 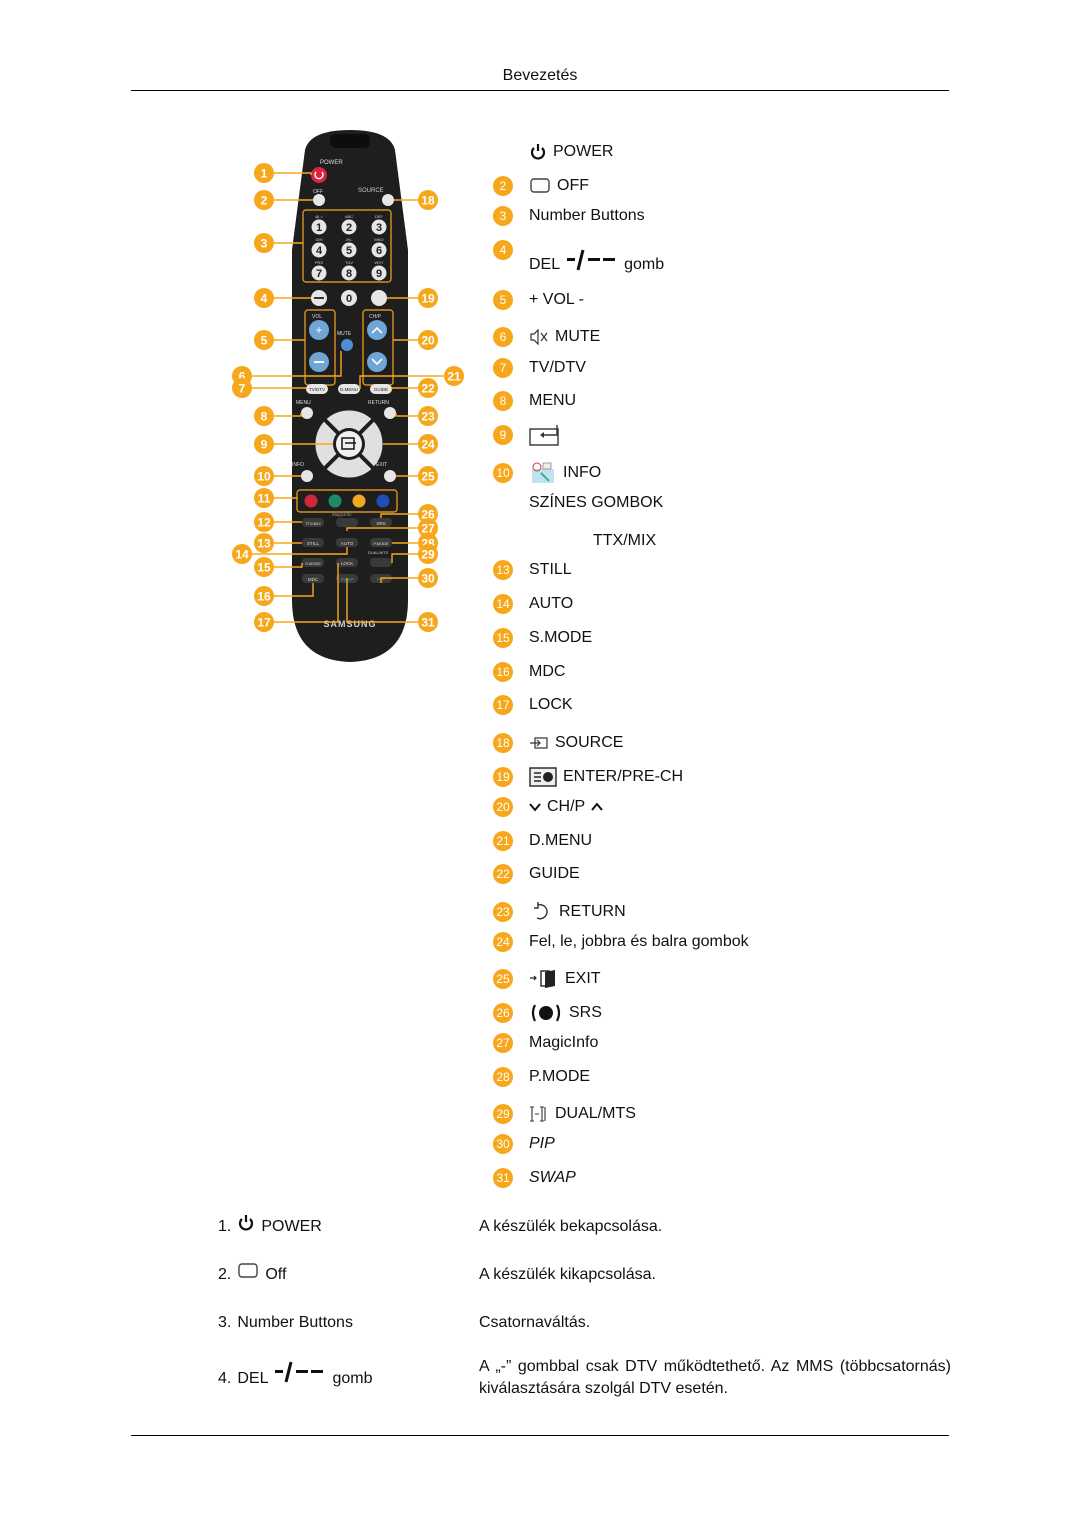 I want to click on callout-badge: 31, so click(x=503, y=1178).